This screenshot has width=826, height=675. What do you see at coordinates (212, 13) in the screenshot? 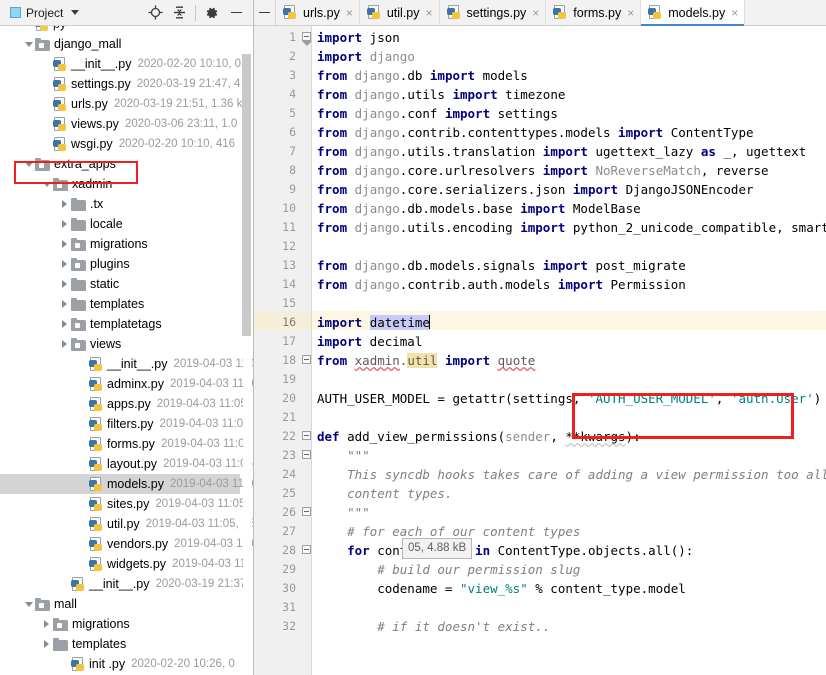
I see `settings-gear-icon` at bounding box center [212, 13].